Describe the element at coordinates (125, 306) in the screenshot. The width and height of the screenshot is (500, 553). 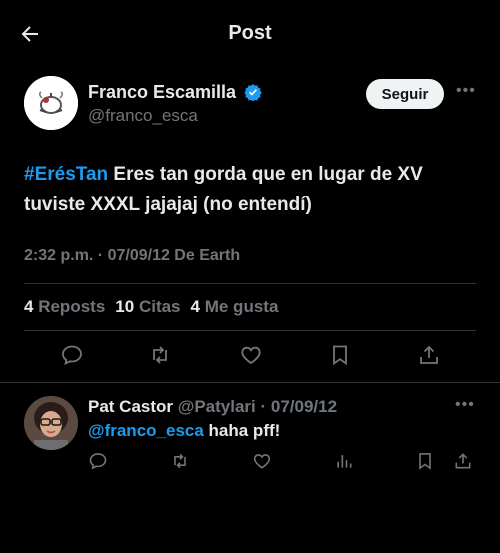
I see `quotes-count: 10` at that location.